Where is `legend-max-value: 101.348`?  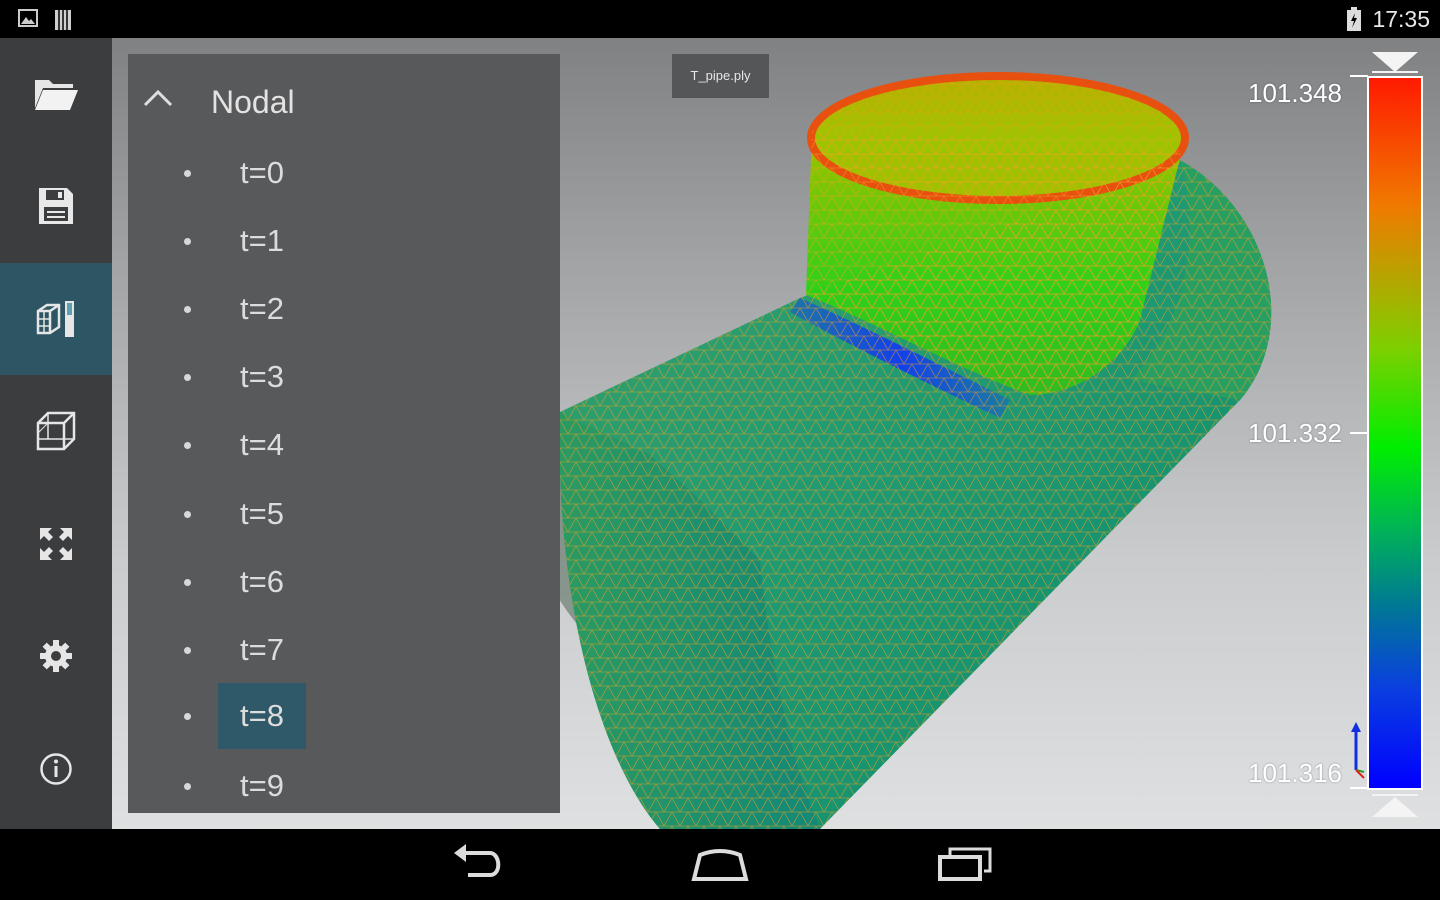 legend-max-value: 101.348 is located at coordinates (1295, 93).